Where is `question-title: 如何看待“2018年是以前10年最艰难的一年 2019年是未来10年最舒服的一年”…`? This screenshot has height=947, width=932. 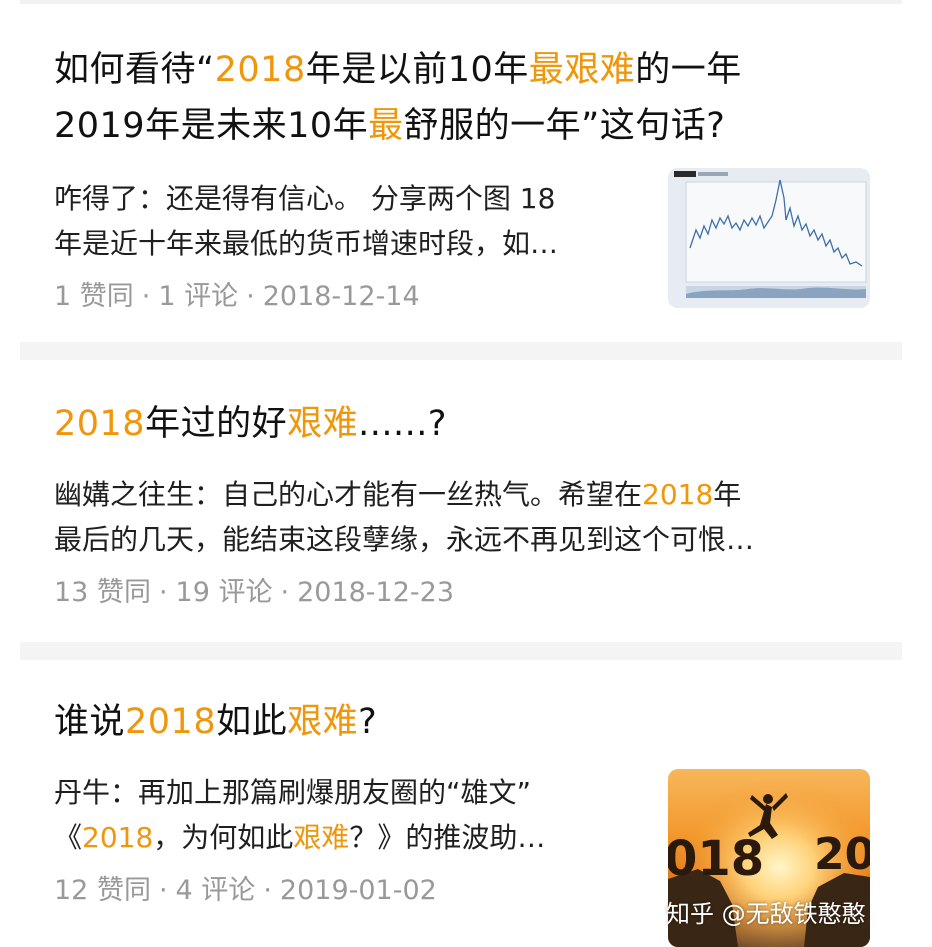 question-title: 如何看待“2018年是以前10年最艰难的一年 2019年是未来10年最舒服的一年”… is located at coordinates (462, 98).